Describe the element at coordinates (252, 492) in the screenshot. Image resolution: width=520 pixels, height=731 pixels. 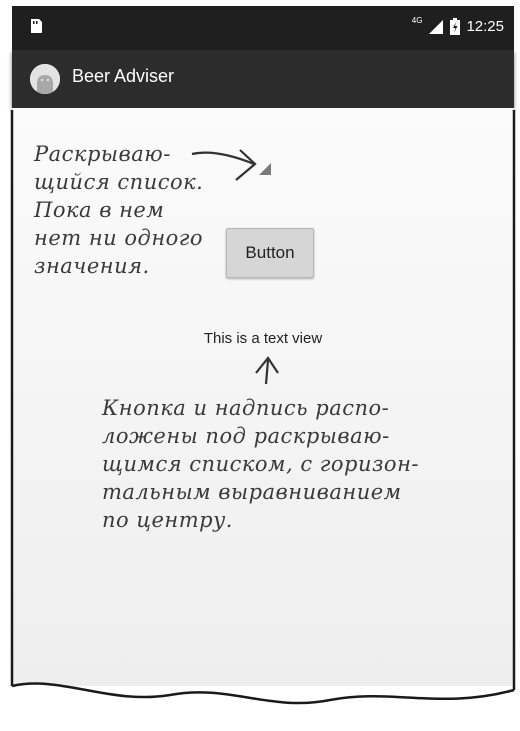
I see `annotation-line: тальным выравниванием` at that location.